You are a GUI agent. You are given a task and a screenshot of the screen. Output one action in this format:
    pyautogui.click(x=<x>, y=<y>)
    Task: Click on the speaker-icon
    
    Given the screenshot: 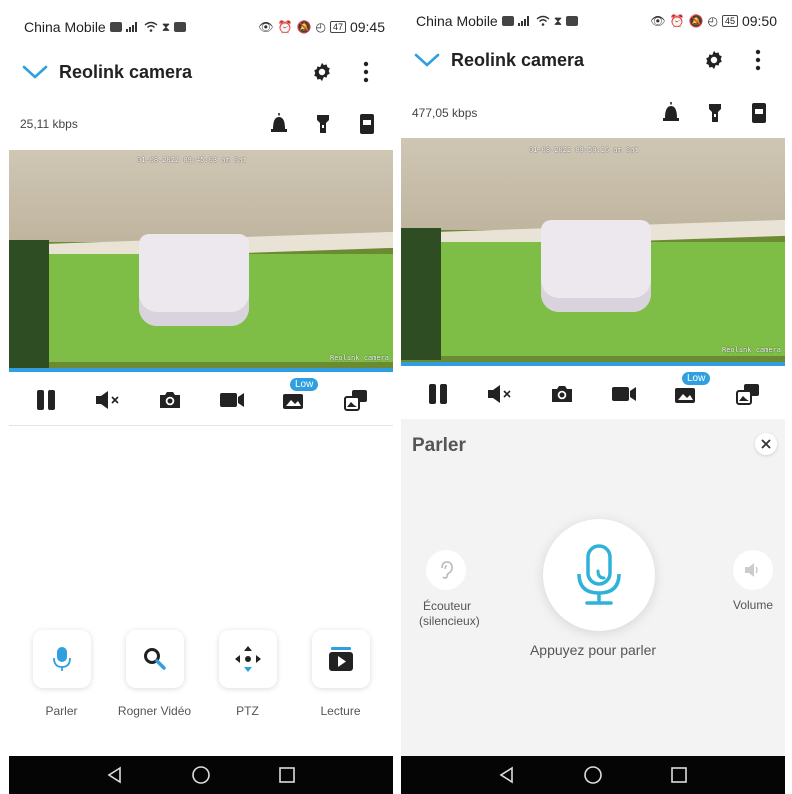 What is the action you would take?
    pyautogui.click(x=751, y=570)
    